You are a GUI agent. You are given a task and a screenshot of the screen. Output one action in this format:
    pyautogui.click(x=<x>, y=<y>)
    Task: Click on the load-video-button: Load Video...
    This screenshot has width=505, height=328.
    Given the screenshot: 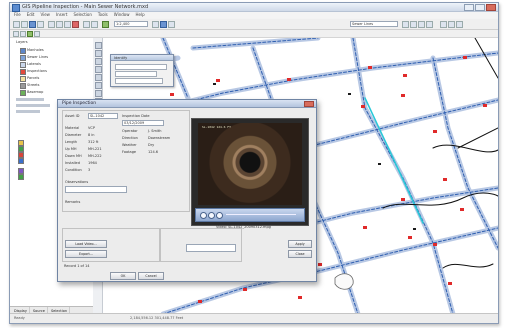 What is the action you would take?
    pyautogui.click(x=86, y=244)
    